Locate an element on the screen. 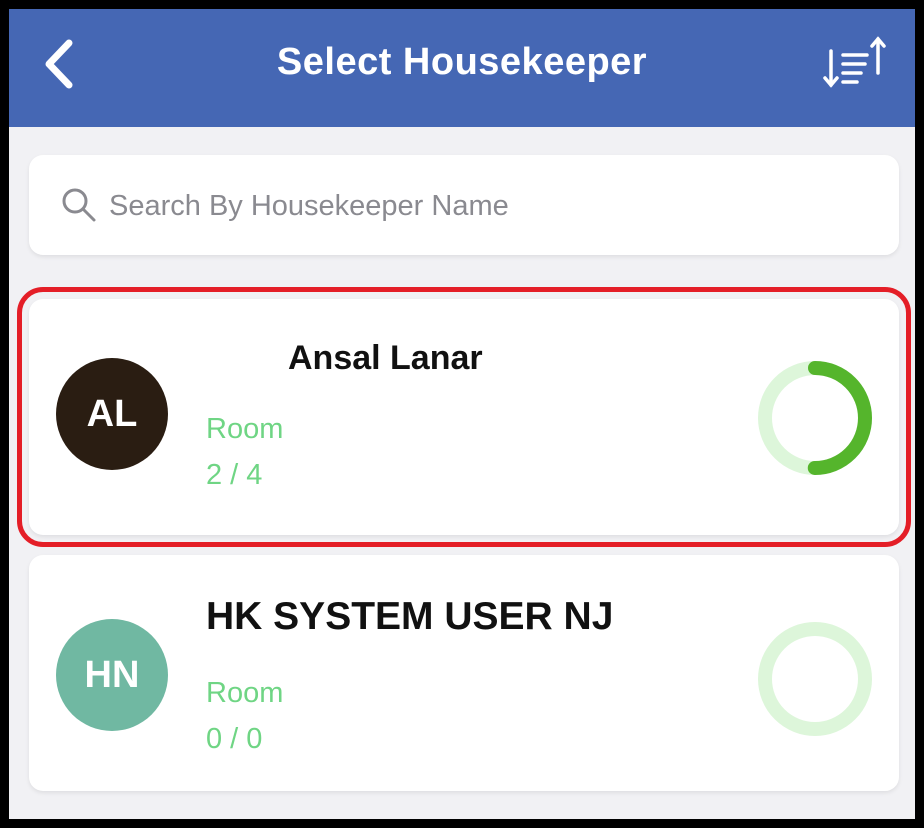  sort-icon is located at coordinates (854, 62).